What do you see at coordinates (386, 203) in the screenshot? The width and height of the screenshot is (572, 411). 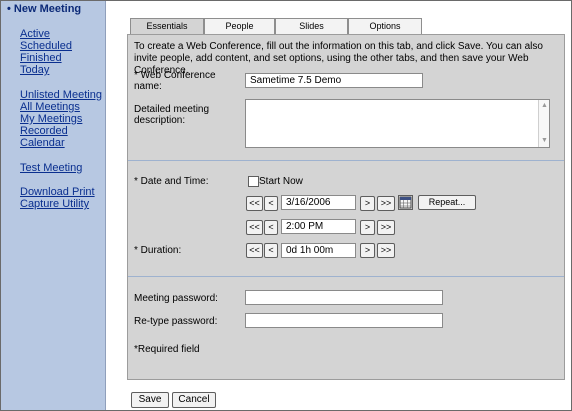 I see `date-next-next-button: >>` at bounding box center [386, 203].